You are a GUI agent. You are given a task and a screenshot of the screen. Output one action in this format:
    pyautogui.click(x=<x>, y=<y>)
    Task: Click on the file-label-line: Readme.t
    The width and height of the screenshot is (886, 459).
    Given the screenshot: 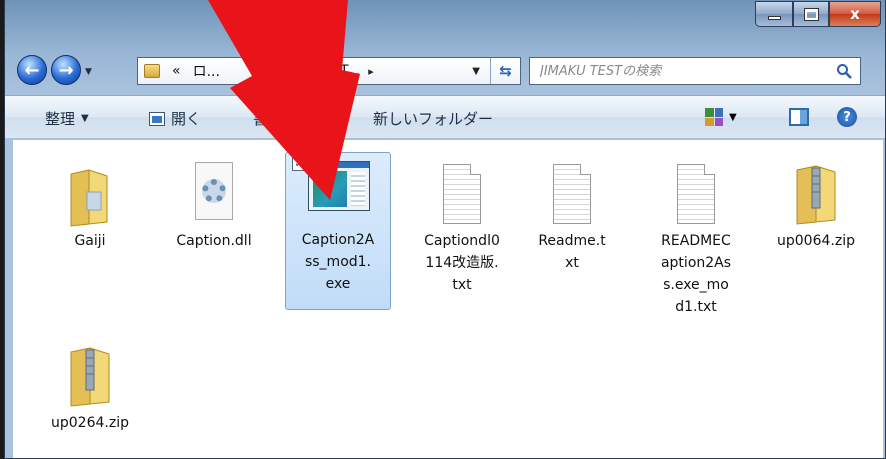 What is the action you would take?
    pyautogui.click(x=572, y=241)
    